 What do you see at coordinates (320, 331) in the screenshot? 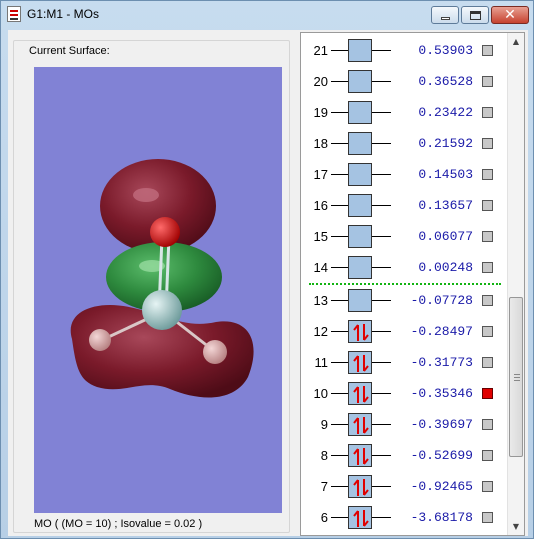
I see `mo-number: 12` at bounding box center [320, 331].